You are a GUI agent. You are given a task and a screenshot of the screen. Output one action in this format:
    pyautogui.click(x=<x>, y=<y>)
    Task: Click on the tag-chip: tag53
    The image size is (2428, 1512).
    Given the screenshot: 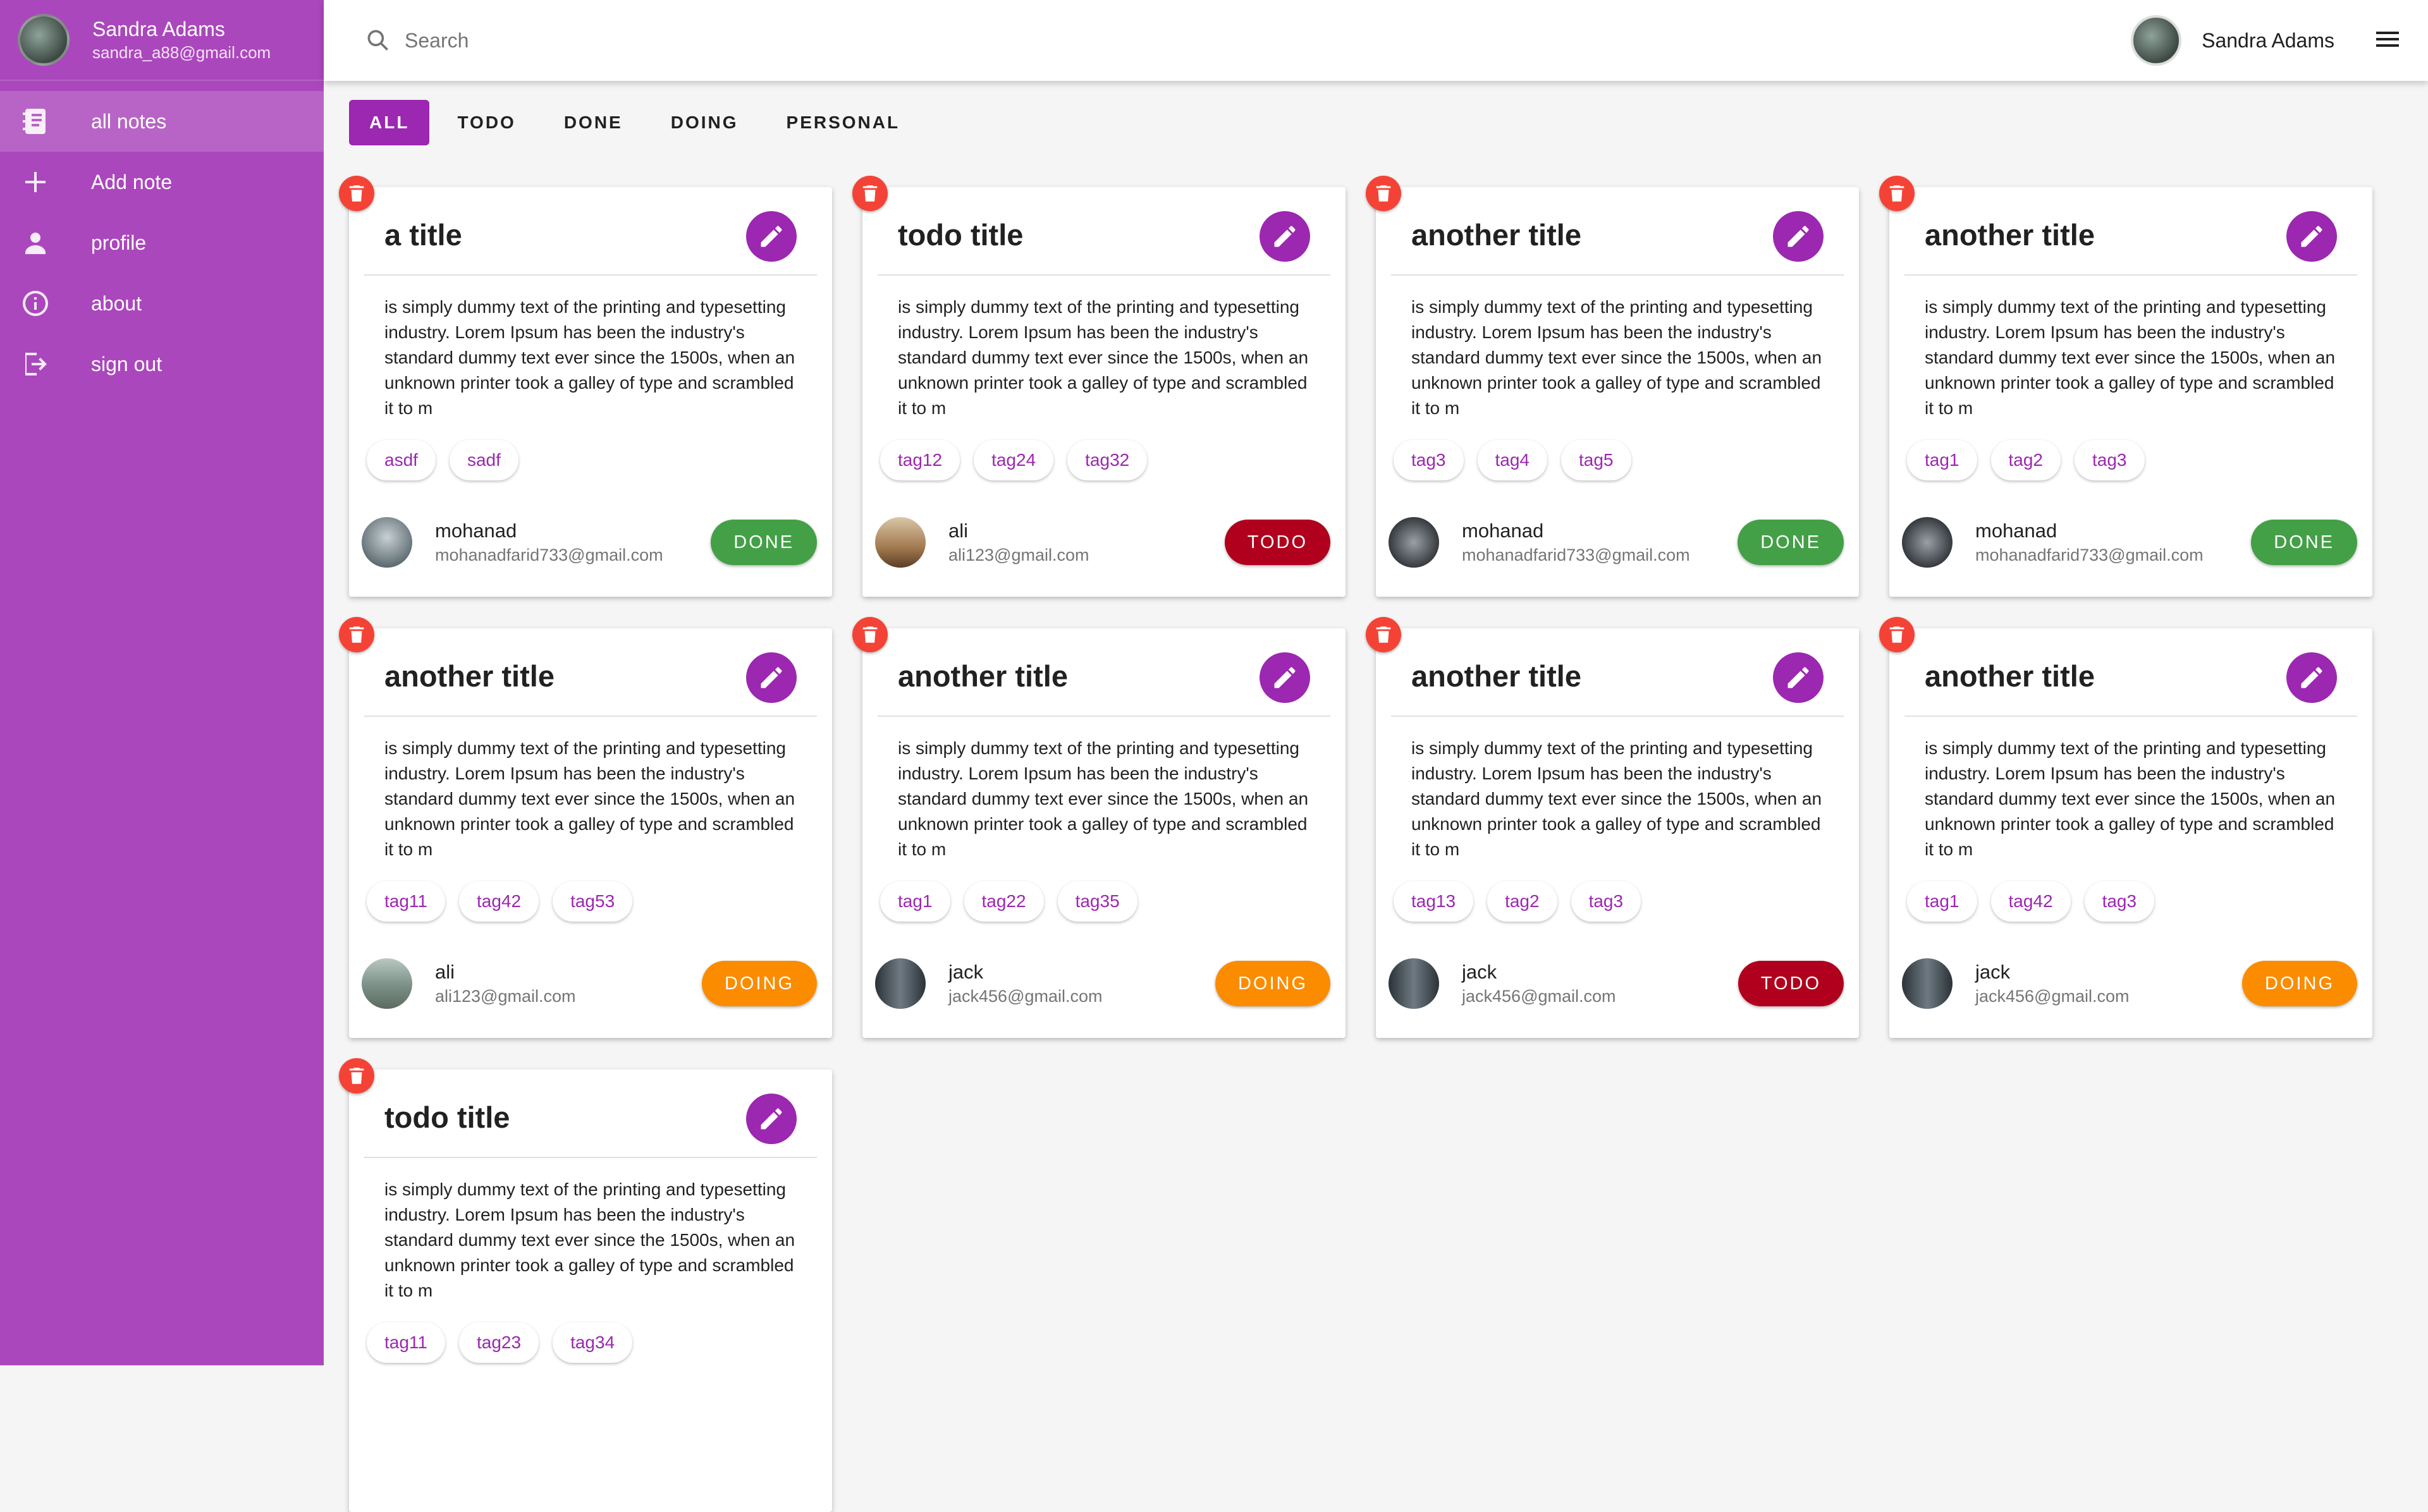 What is the action you would take?
    pyautogui.click(x=593, y=902)
    